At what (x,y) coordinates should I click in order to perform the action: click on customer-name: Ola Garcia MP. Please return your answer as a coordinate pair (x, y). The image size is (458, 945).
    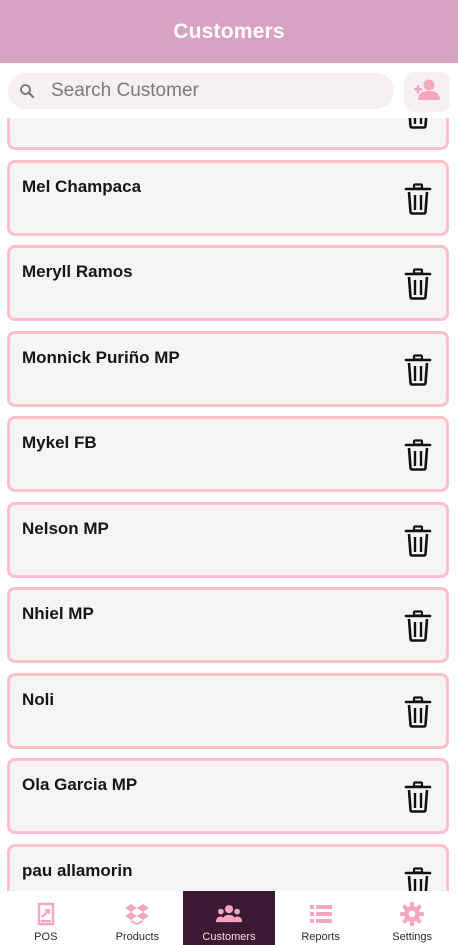
    Looking at the image, I should click on (80, 784).